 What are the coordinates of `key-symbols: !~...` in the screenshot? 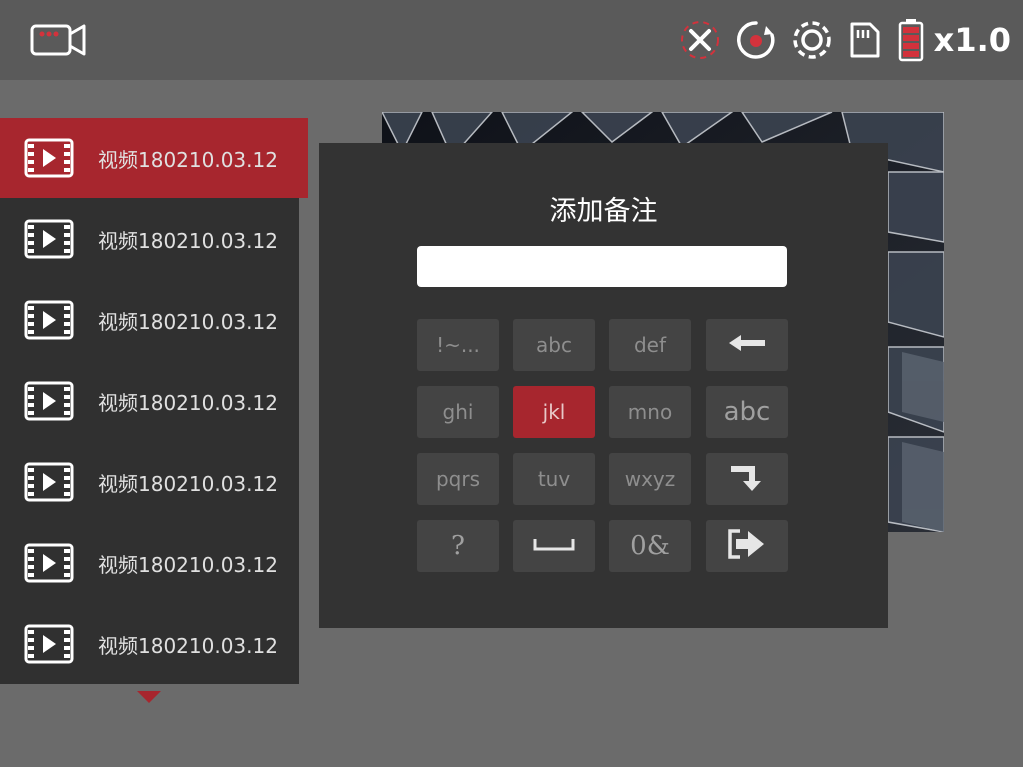 It's located at (458, 345).